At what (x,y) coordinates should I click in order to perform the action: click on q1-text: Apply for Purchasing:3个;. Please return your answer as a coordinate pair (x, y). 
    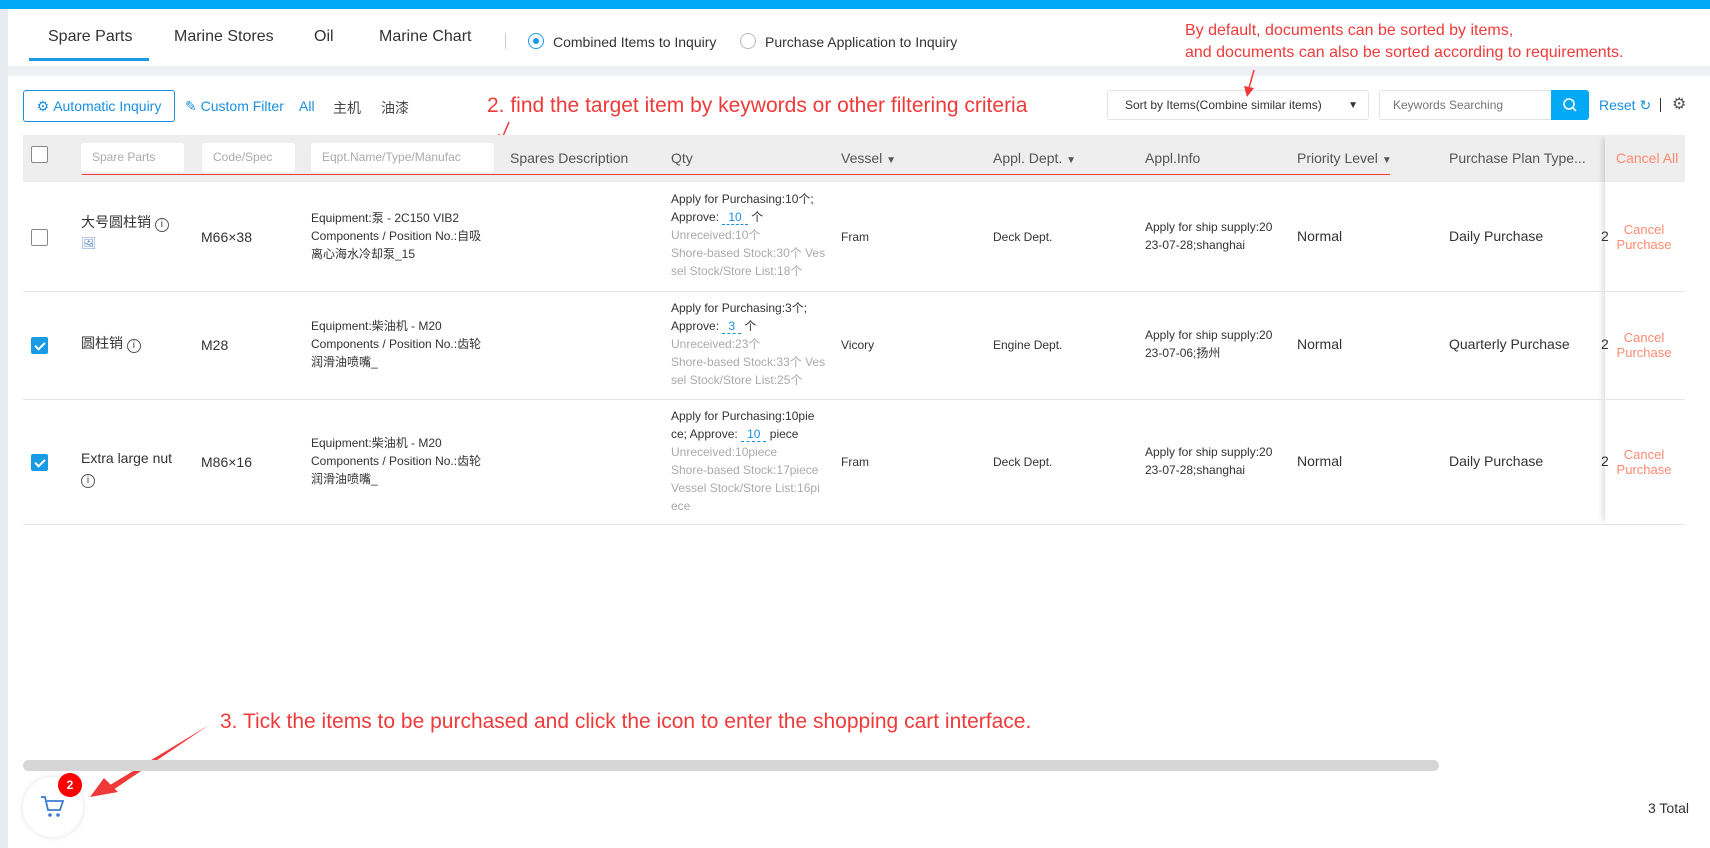
    Looking at the image, I should click on (739, 308).